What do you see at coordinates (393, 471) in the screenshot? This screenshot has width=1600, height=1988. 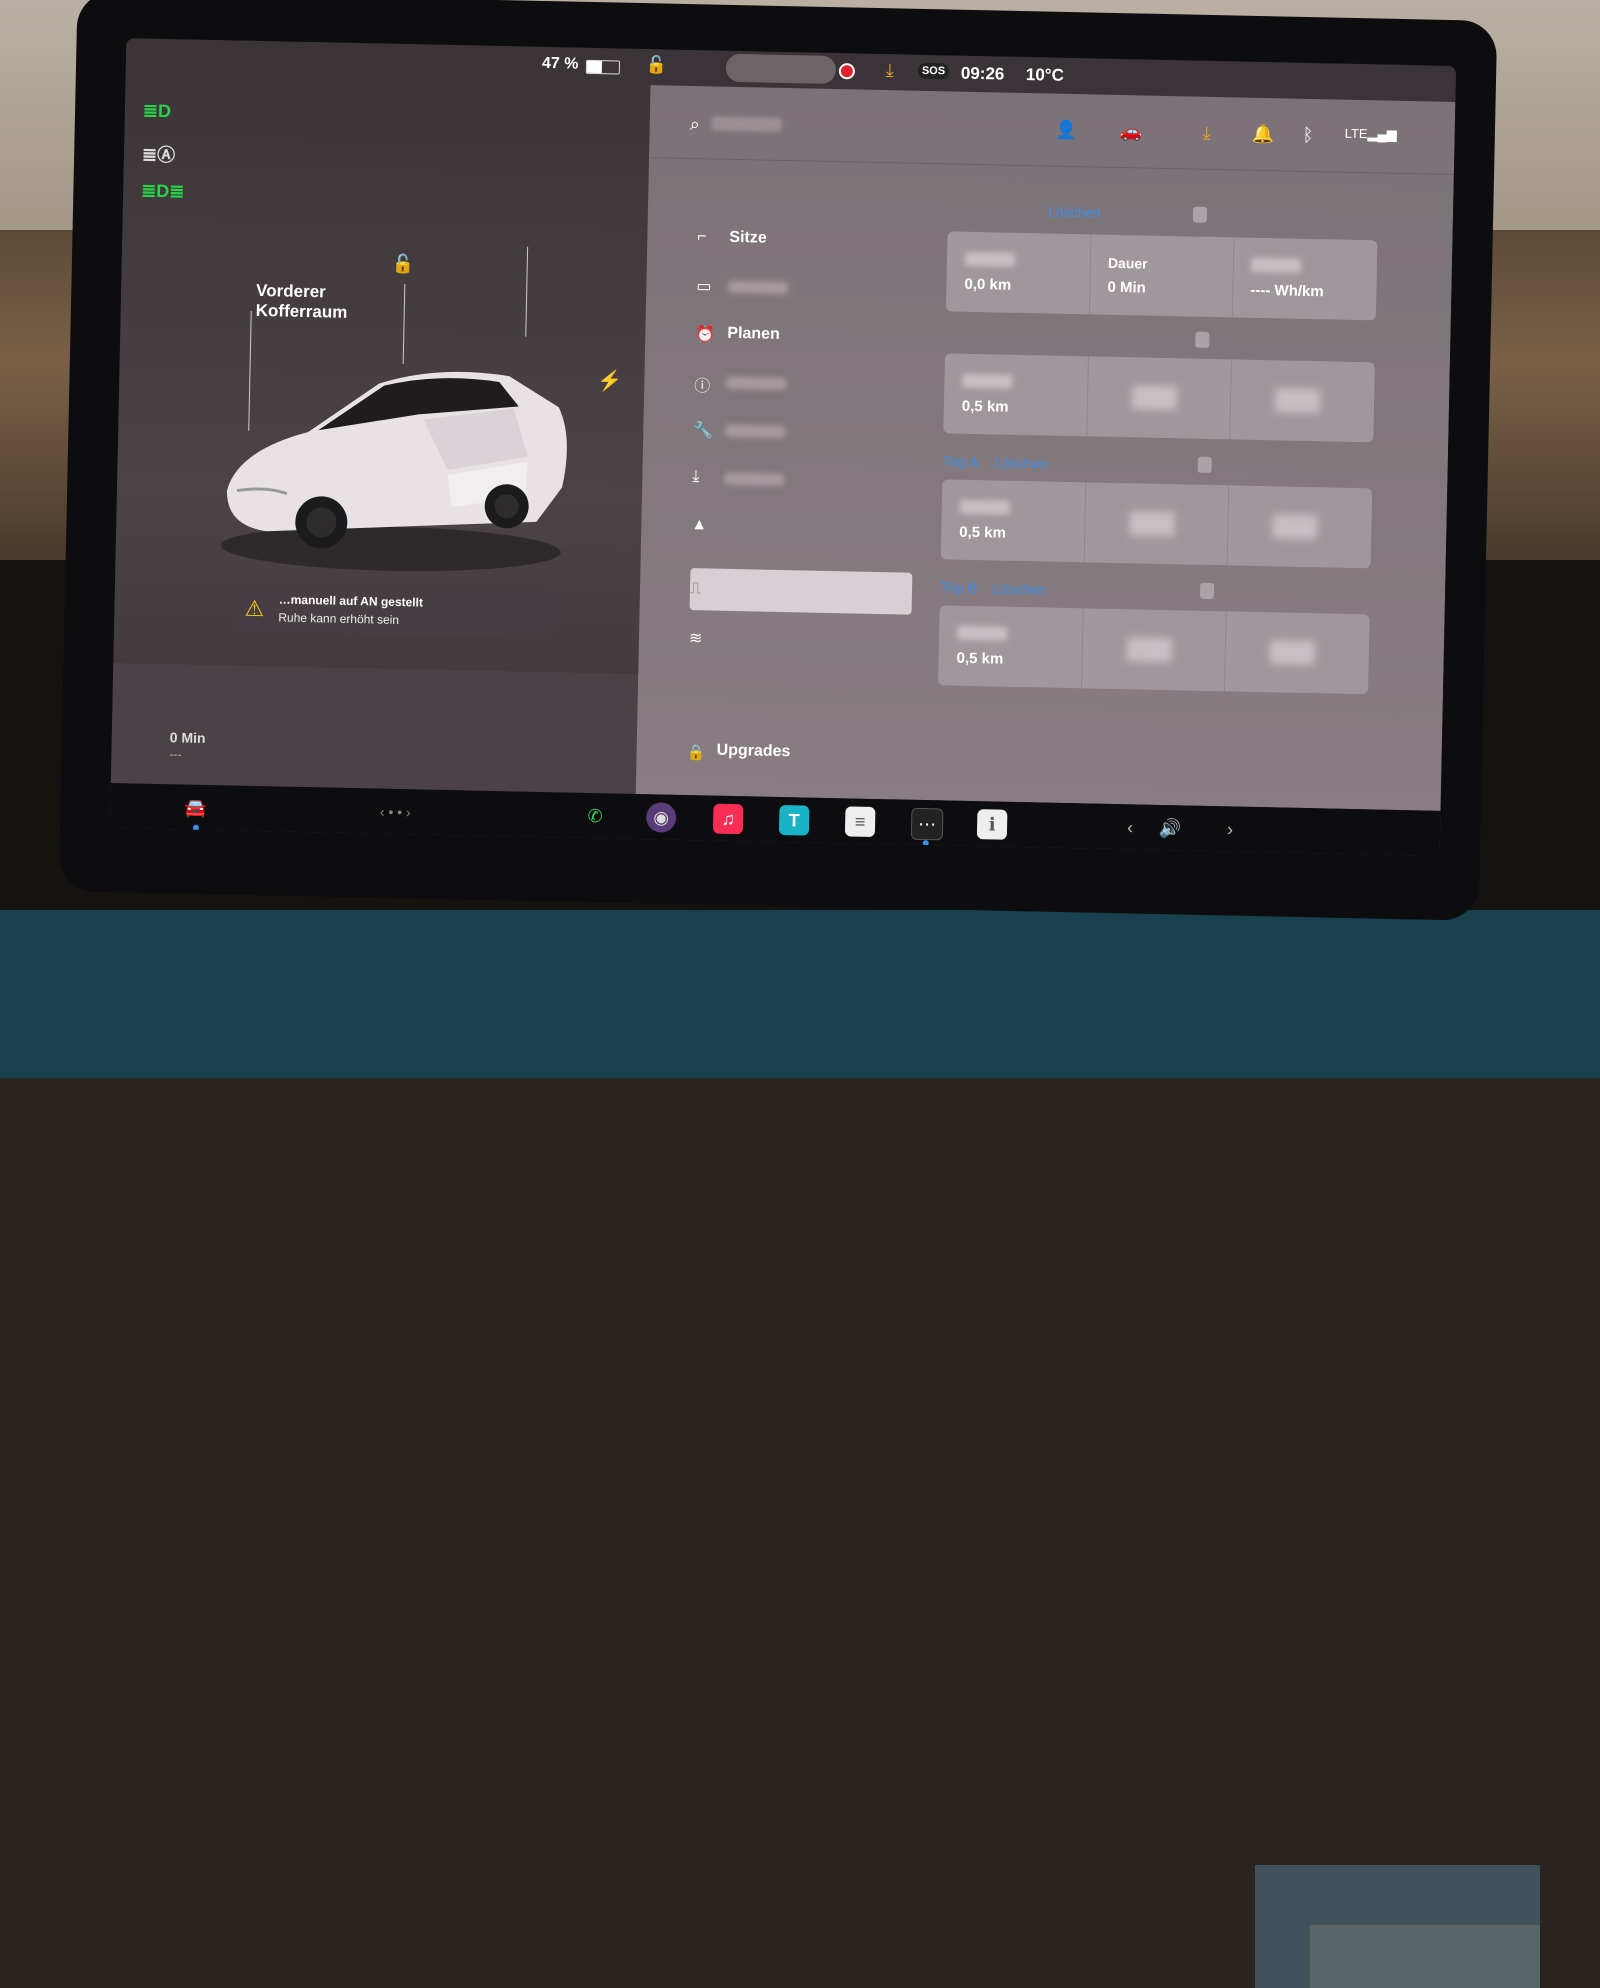 I see `car-model-image` at bounding box center [393, 471].